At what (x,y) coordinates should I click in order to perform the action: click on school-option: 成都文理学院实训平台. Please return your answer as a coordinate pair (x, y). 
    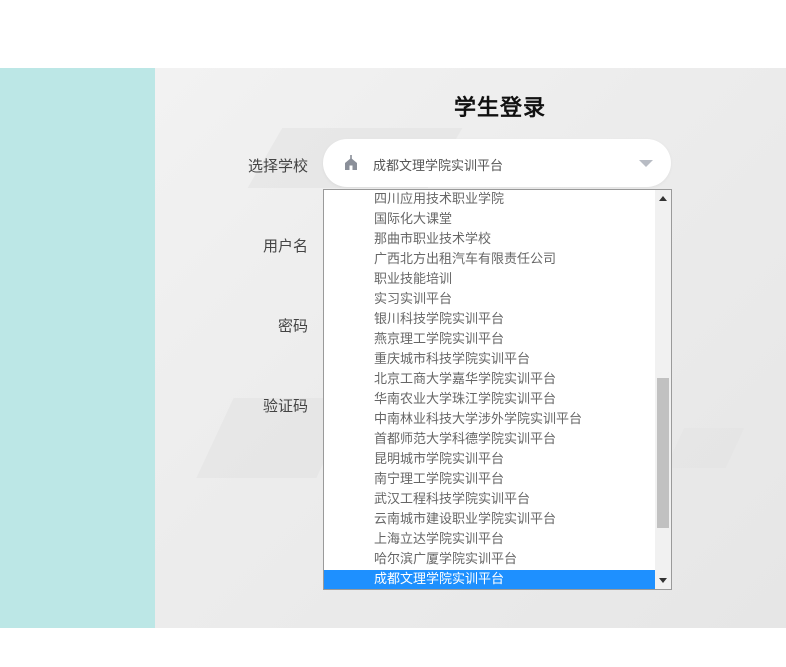
    Looking at the image, I should click on (489, 579).